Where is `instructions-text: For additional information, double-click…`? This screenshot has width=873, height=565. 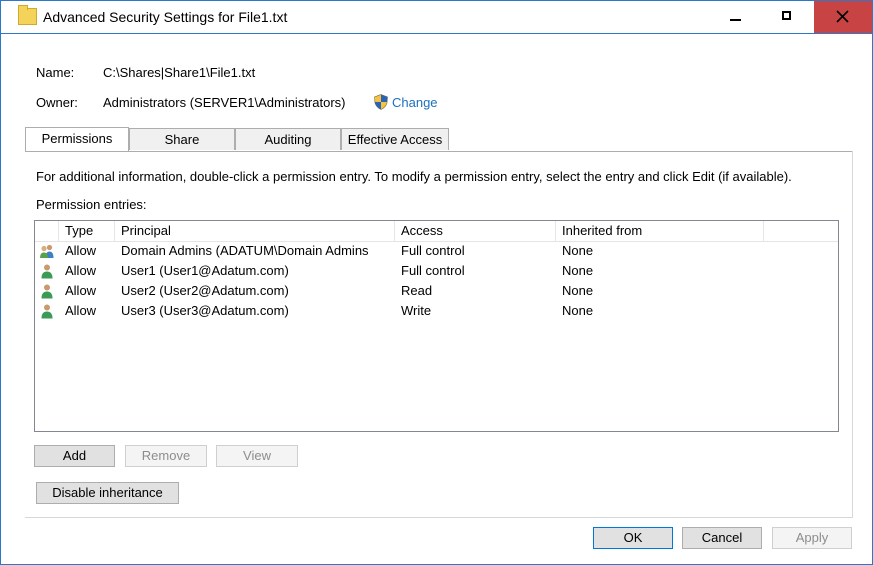 instructions-text: For additional information, double-click… is located at coordinates (414, 176).